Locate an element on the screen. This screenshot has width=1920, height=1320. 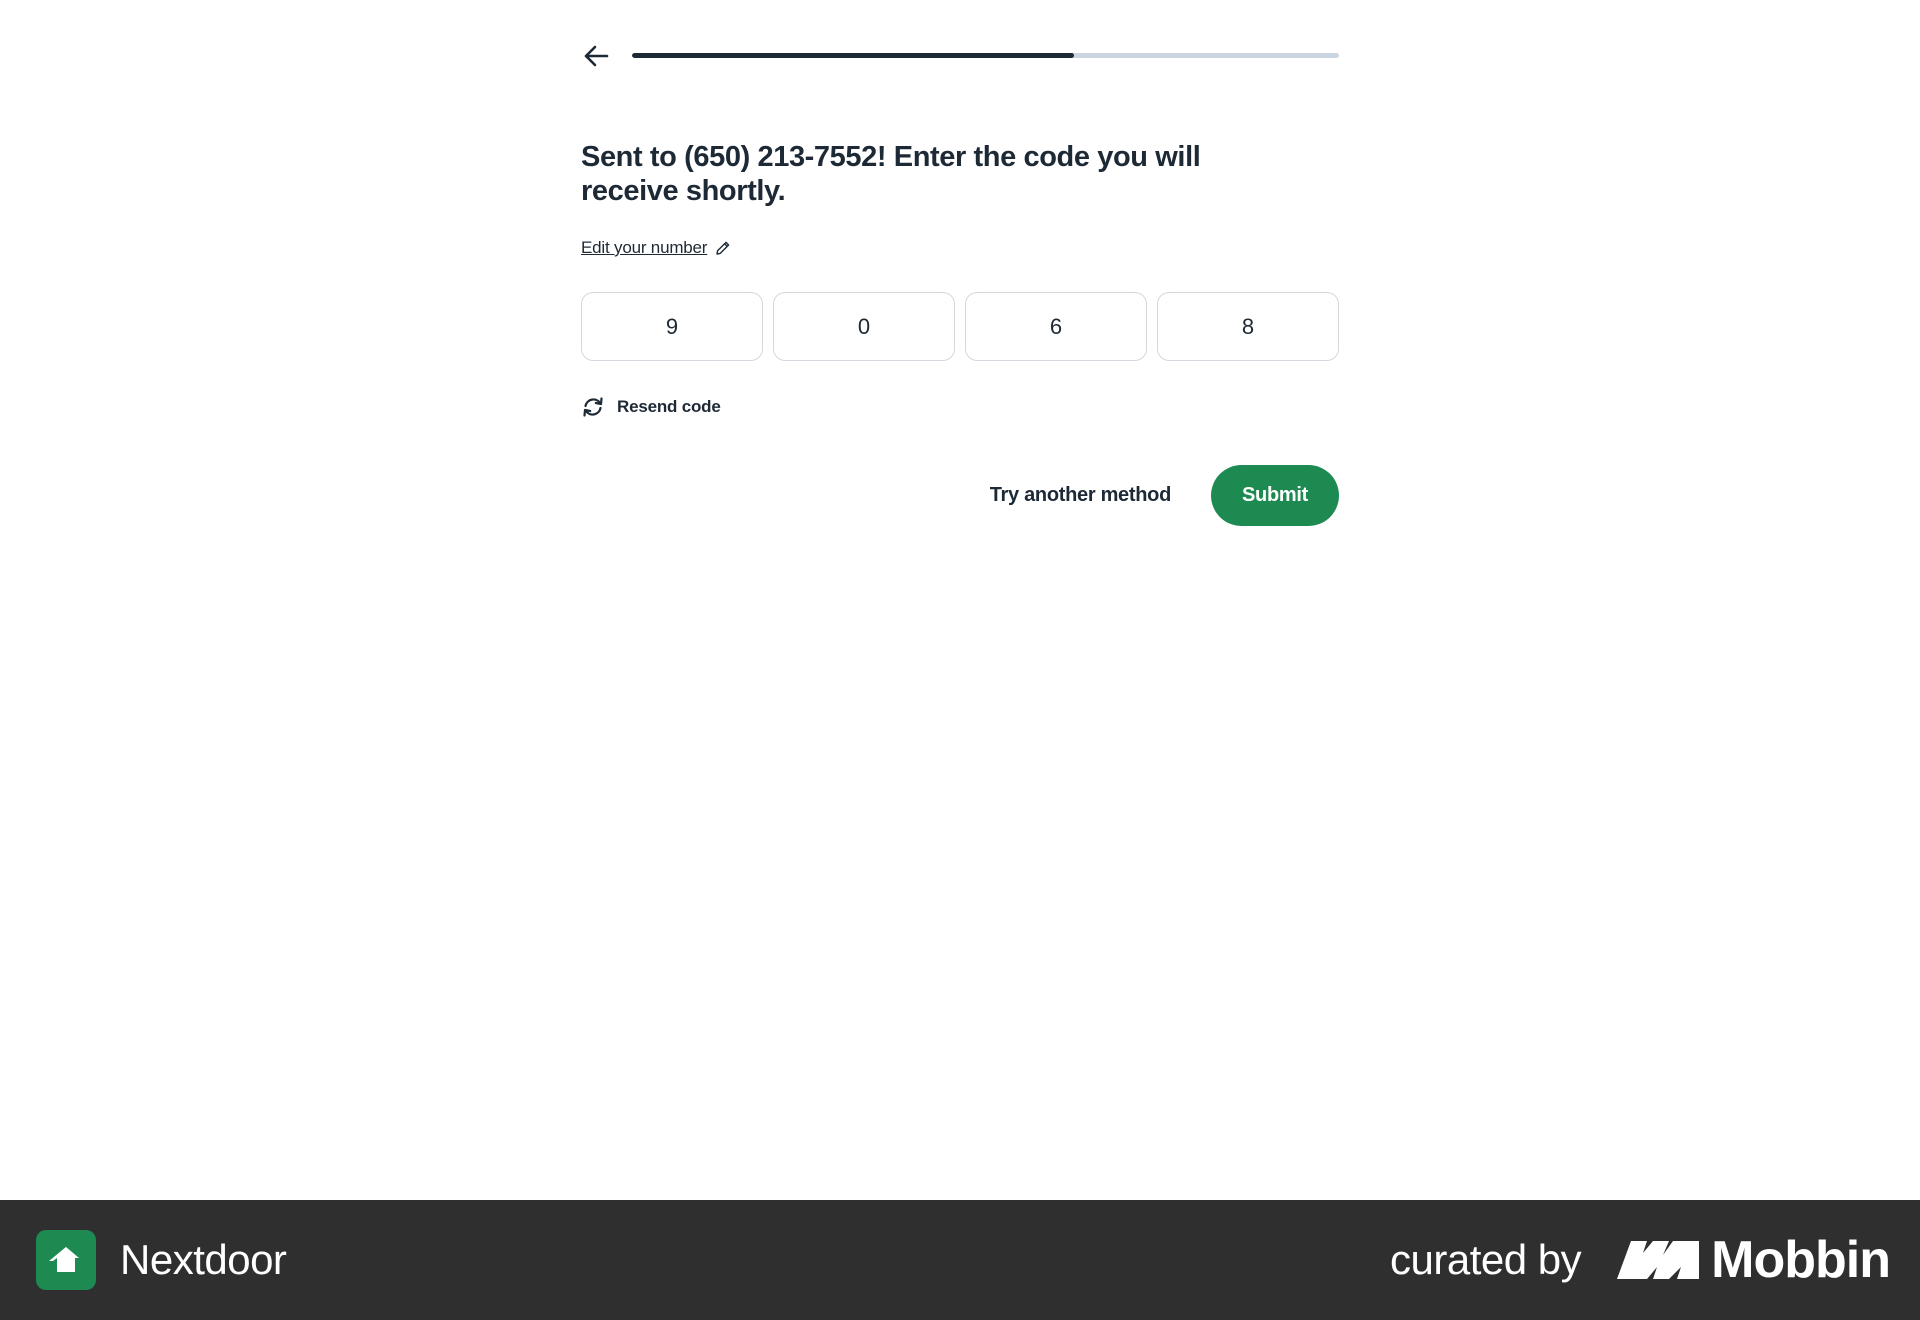
progress-bar-fill is located at coordinates (853, 55).